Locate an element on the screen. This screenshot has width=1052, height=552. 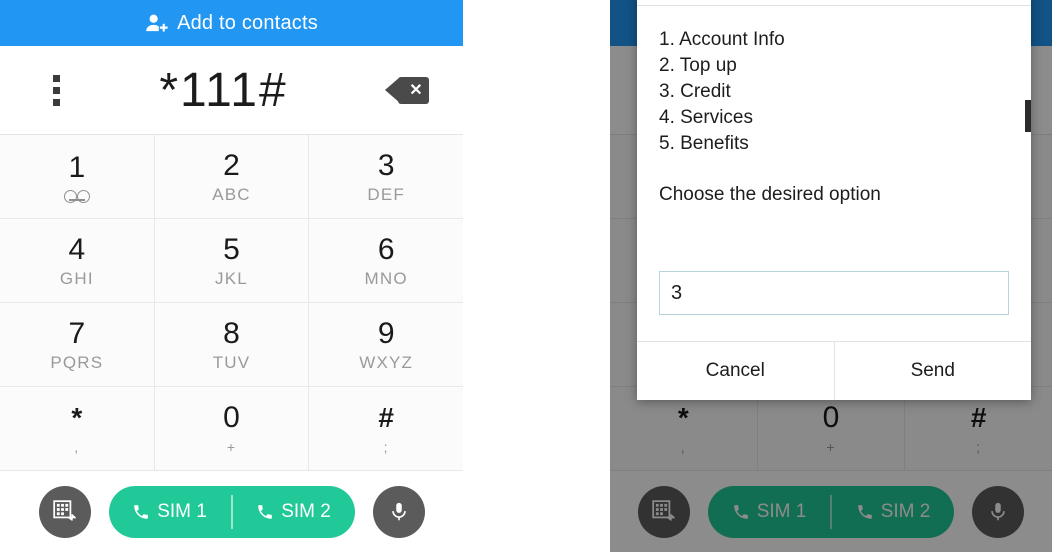
cancel-button: Cancel is located at coordinates (736, 371).